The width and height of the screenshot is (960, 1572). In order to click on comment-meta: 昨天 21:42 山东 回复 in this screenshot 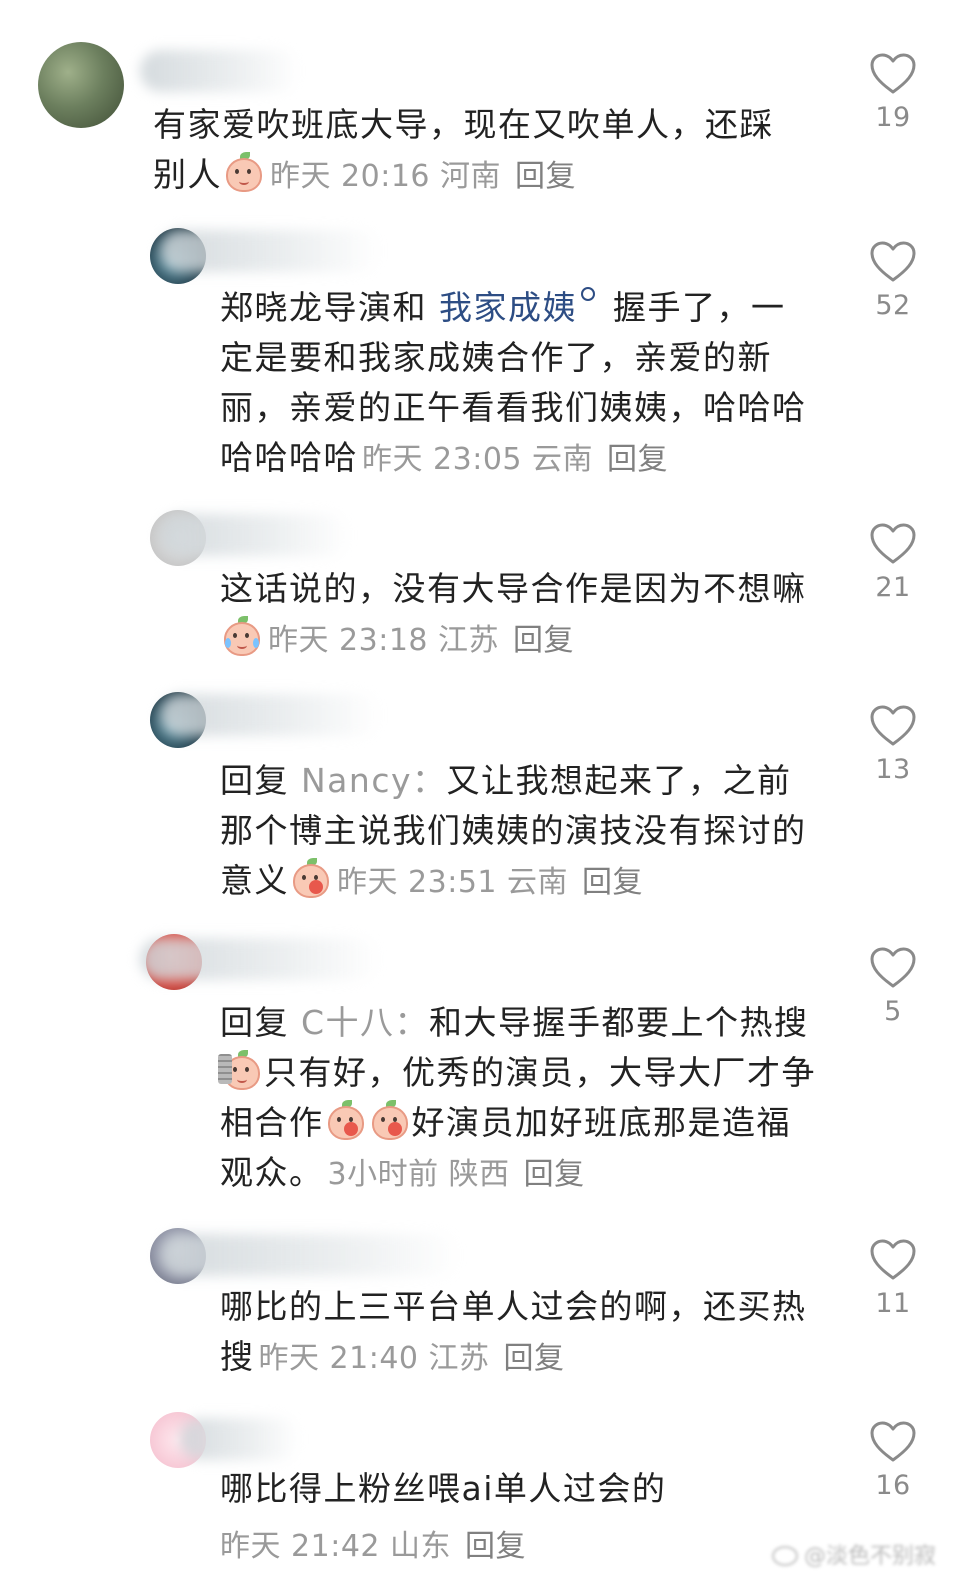, I will do `click(373, 1546)`.